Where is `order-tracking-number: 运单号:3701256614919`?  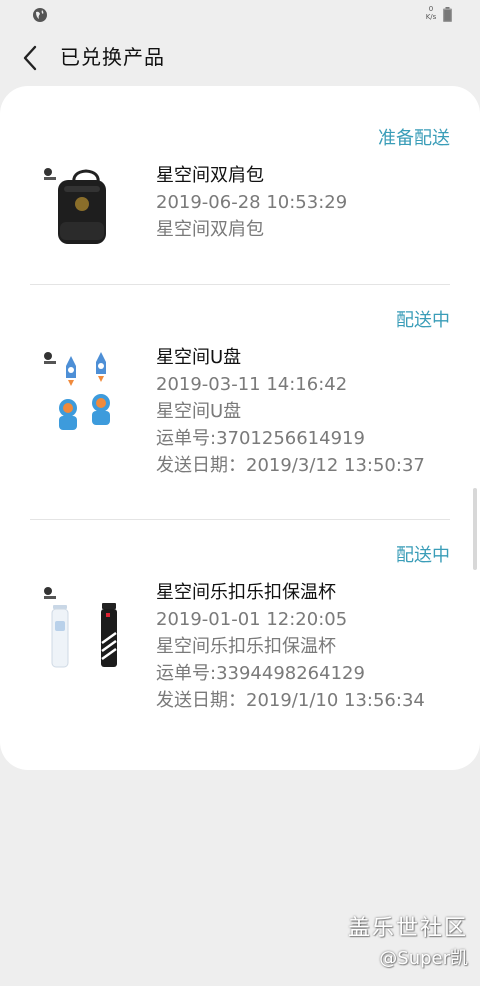 order-tracking-number: 运单号:3701256614919 is located at coordinates (260, 438).